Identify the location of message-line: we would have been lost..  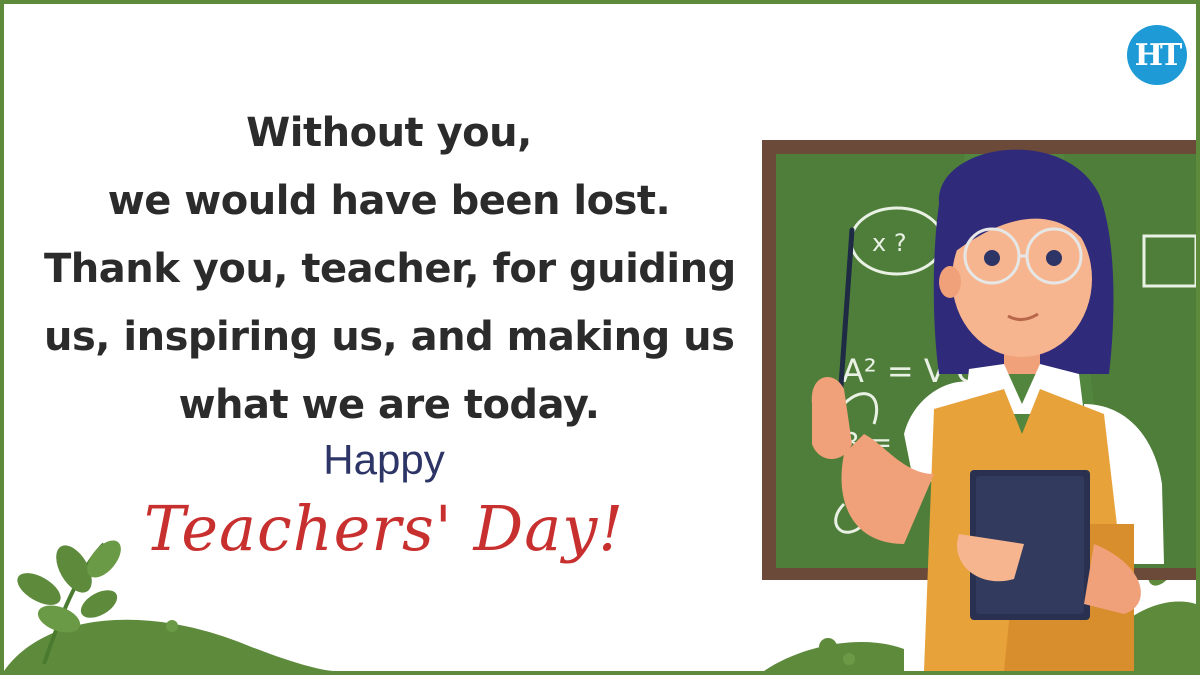
(389, 201).